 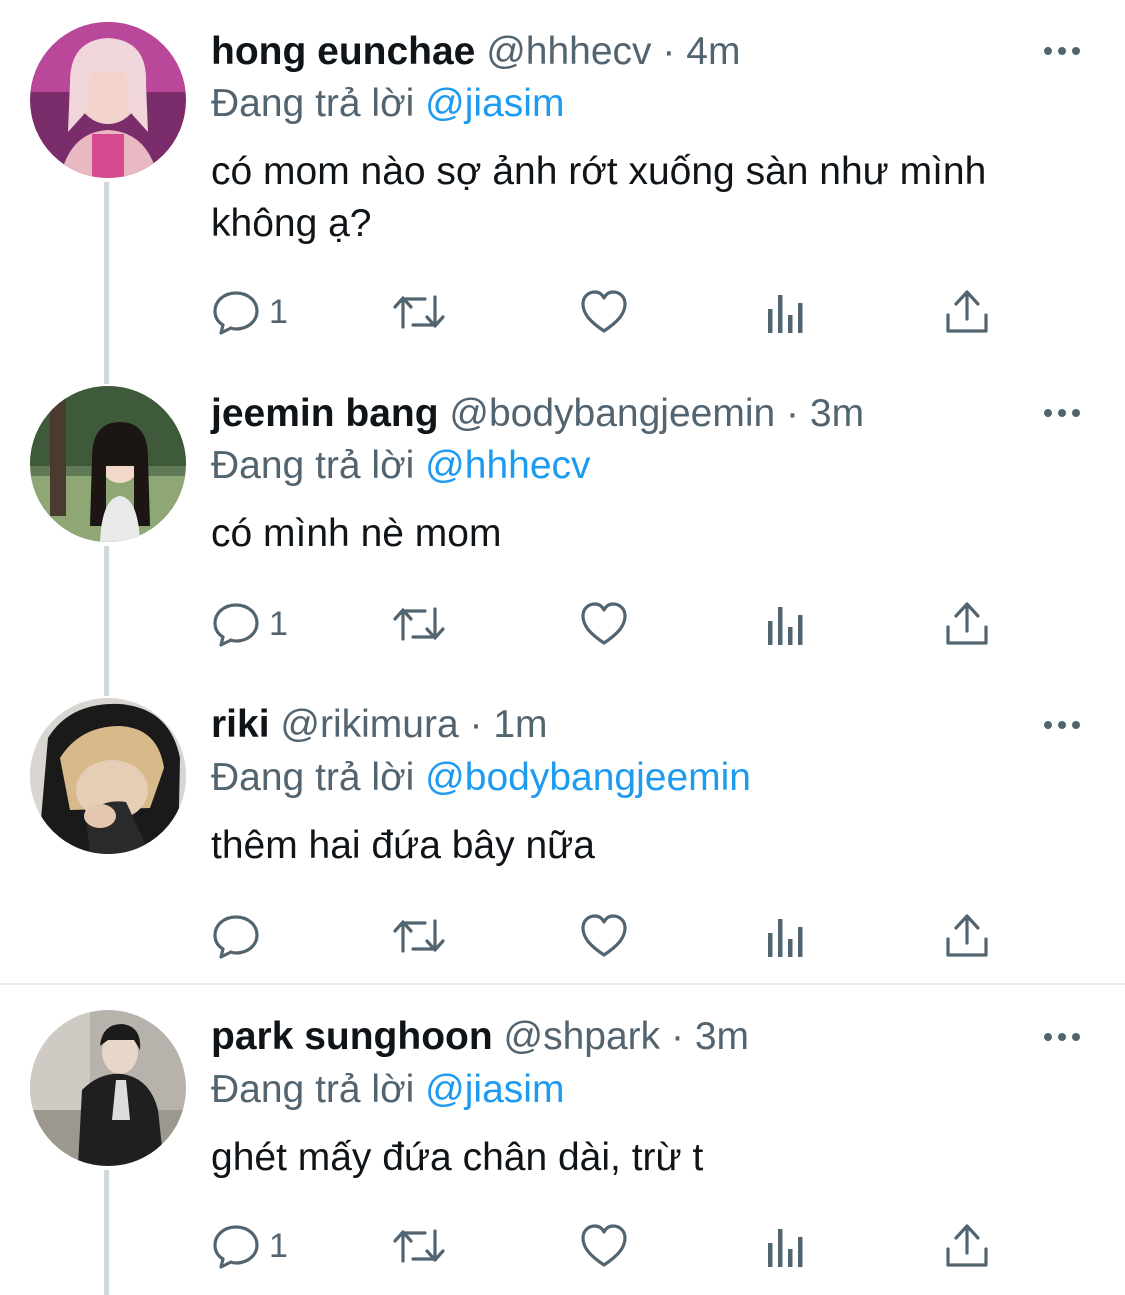 What do you see at coordinates (568, 51) in the screenshot?
I see `handle: @hhhecv` at bounding box center [568, 51].